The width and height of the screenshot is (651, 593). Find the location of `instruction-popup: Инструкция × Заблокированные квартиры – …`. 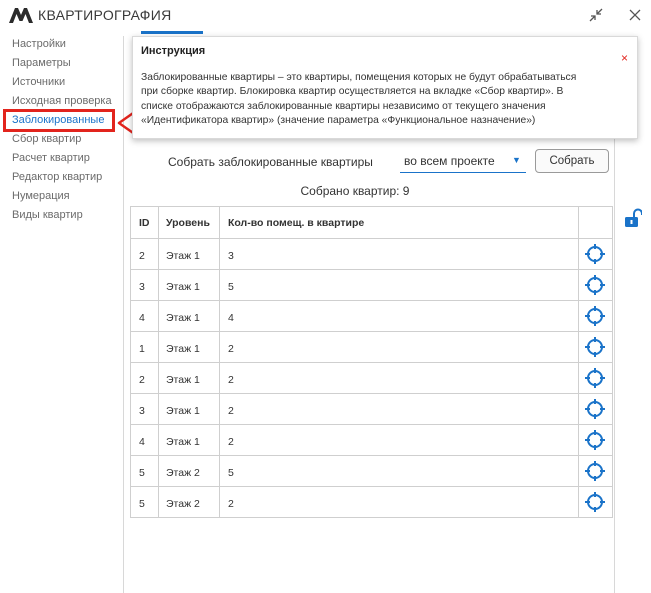

instruction-popup: Инструкция × Заблокированные квартиры – … is located at coordinates (385, 87).